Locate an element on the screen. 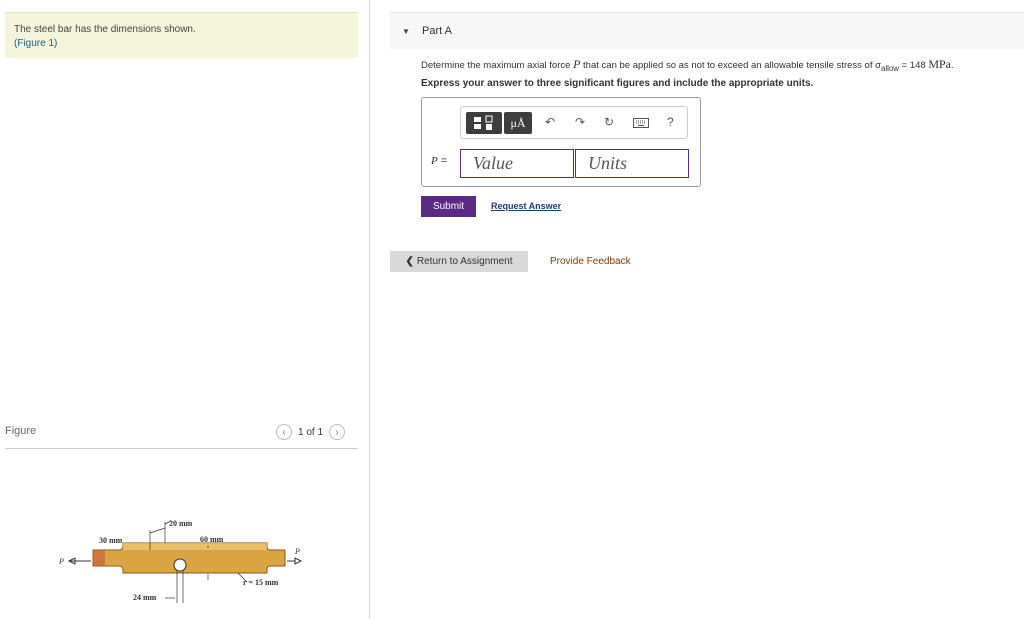 This screenshot has height=619, width=1024. dim-20mm: 20 mm is located at coordinates (181, 523).